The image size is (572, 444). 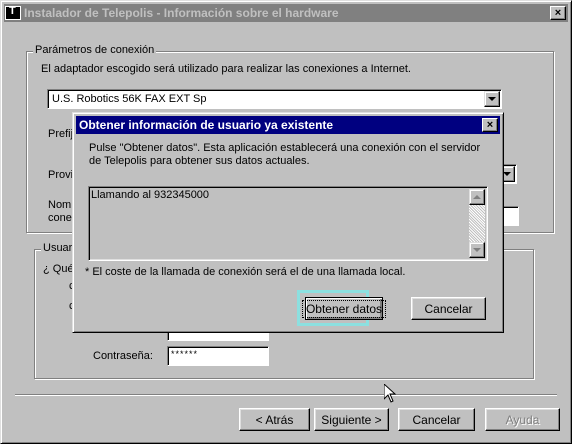 I want to click on scroll-down-icon, so click(x=477, y=250).